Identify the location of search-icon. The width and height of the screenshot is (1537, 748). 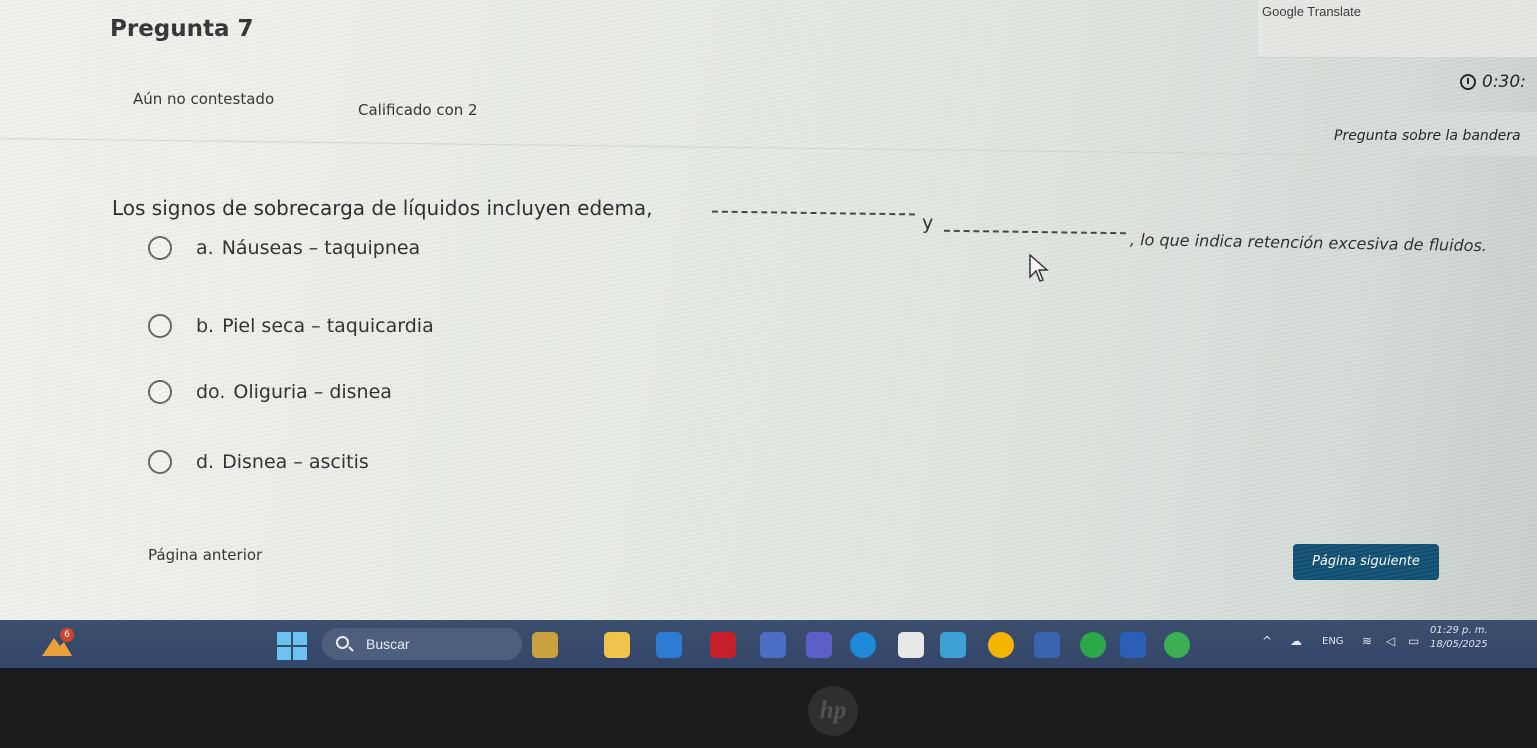
(342, 642).